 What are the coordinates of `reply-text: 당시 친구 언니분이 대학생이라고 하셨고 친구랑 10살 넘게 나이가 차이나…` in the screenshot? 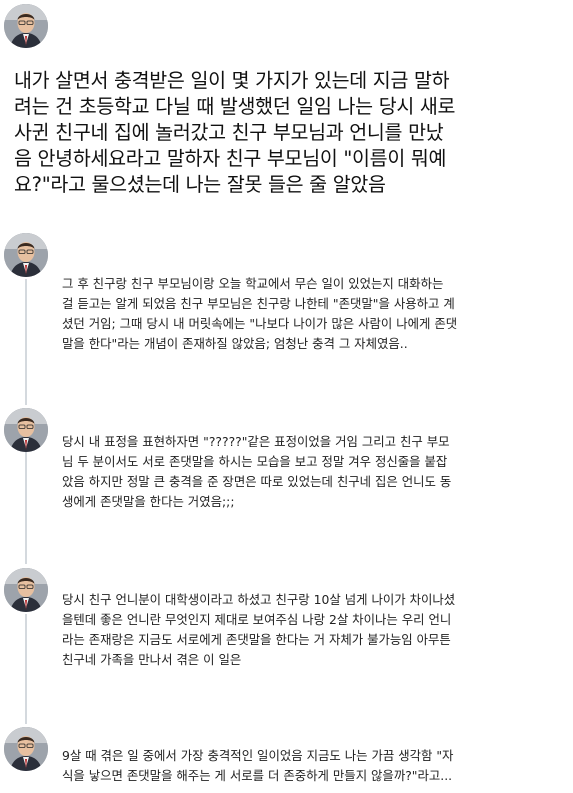 It's located at (259, 629).